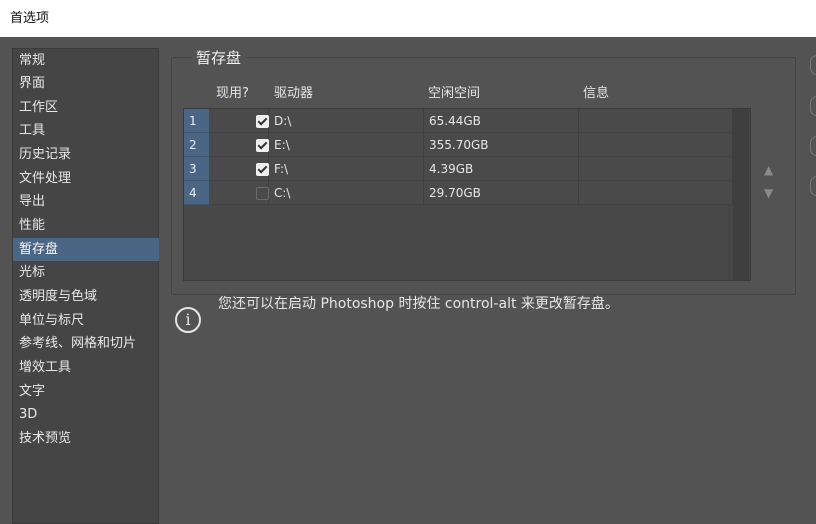 The image size is (816, 524). I want to click on table-row: 2 E:\ 355.70GB, so click(458, 145).